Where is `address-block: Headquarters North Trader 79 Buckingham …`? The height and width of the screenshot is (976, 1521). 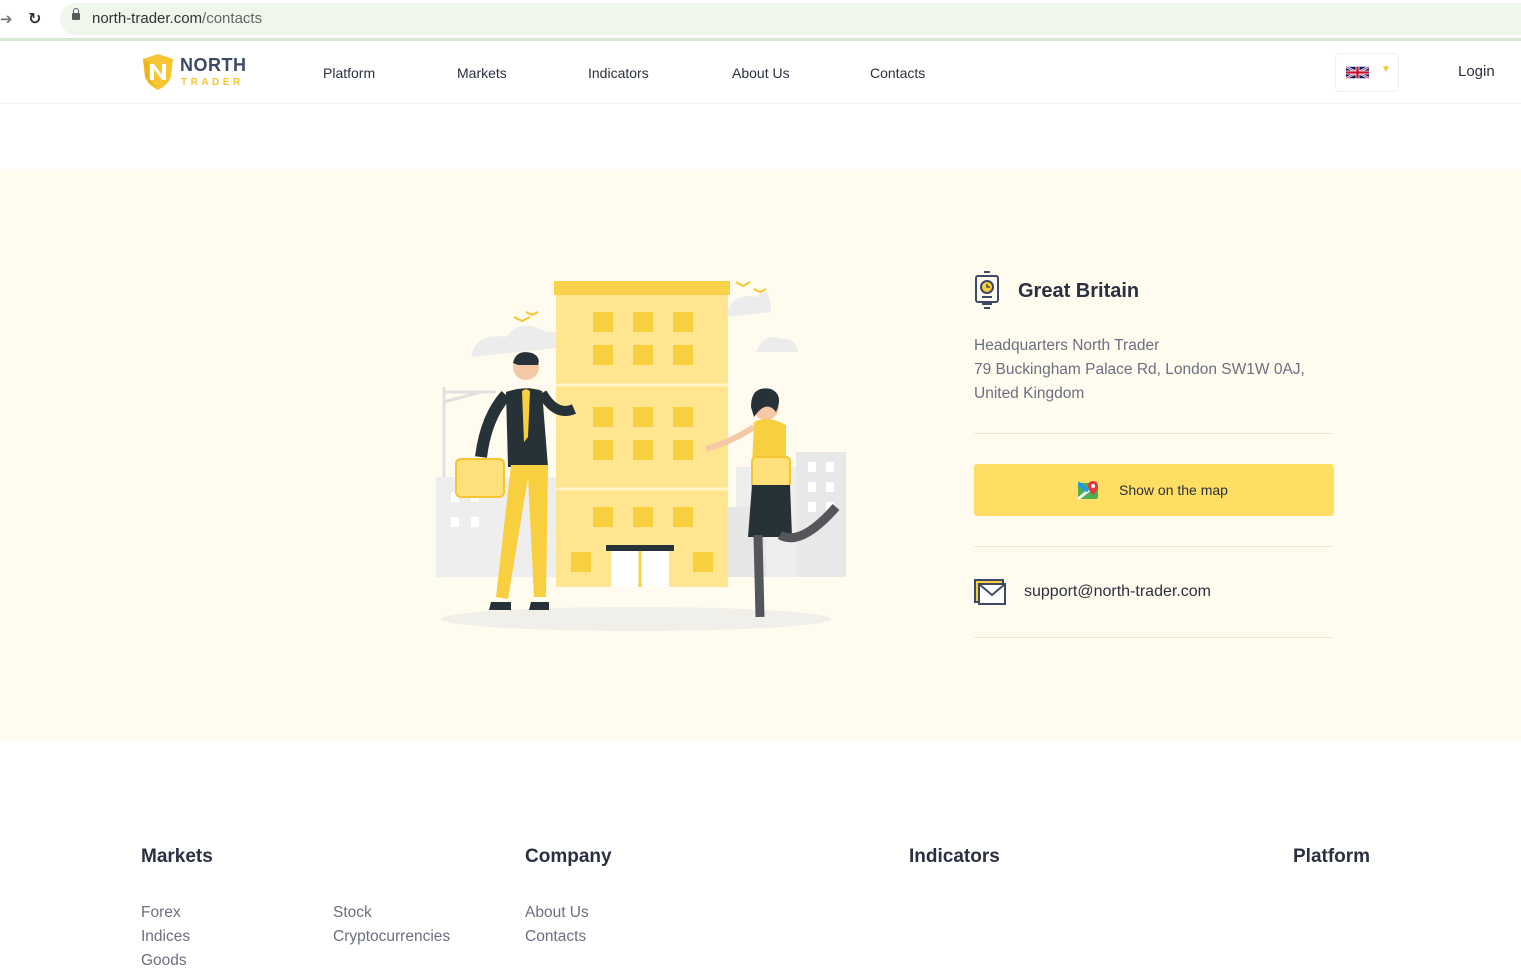
address-block: Headquarters North Trader 79 Buckingham … is located at coordinates (1139, 370).